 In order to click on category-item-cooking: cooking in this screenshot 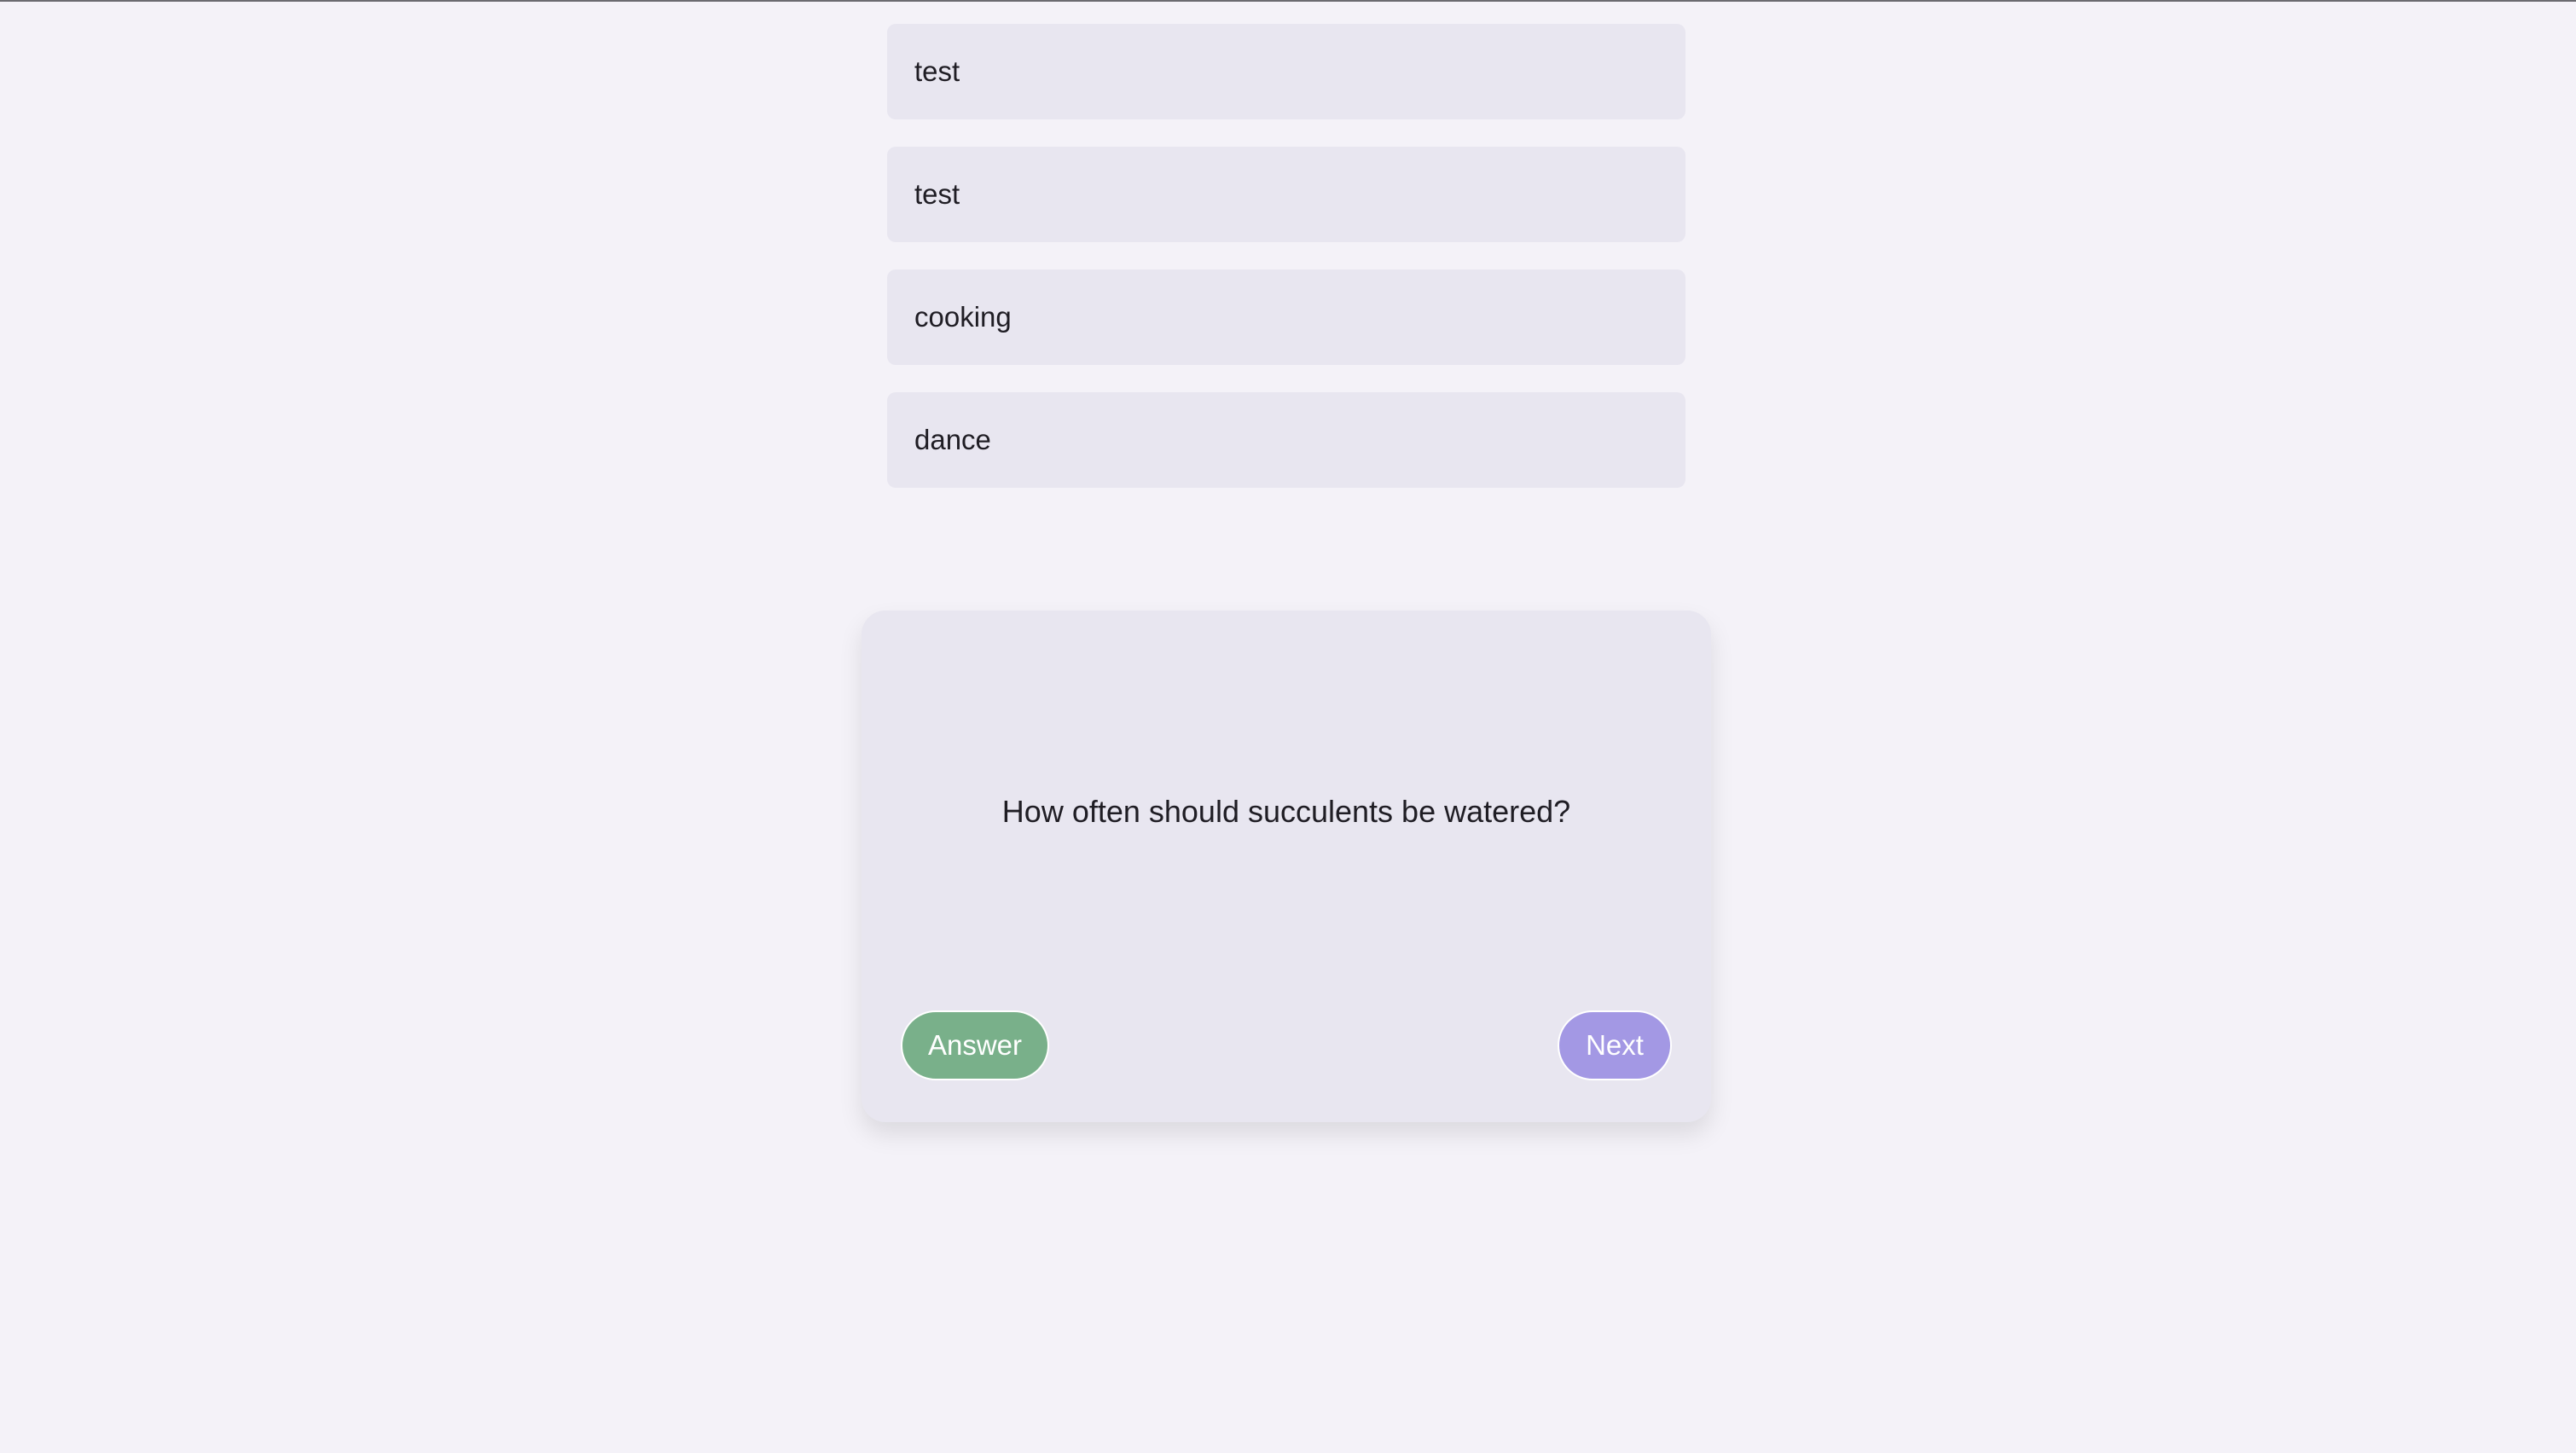, I will do `click(1286, 317)`.